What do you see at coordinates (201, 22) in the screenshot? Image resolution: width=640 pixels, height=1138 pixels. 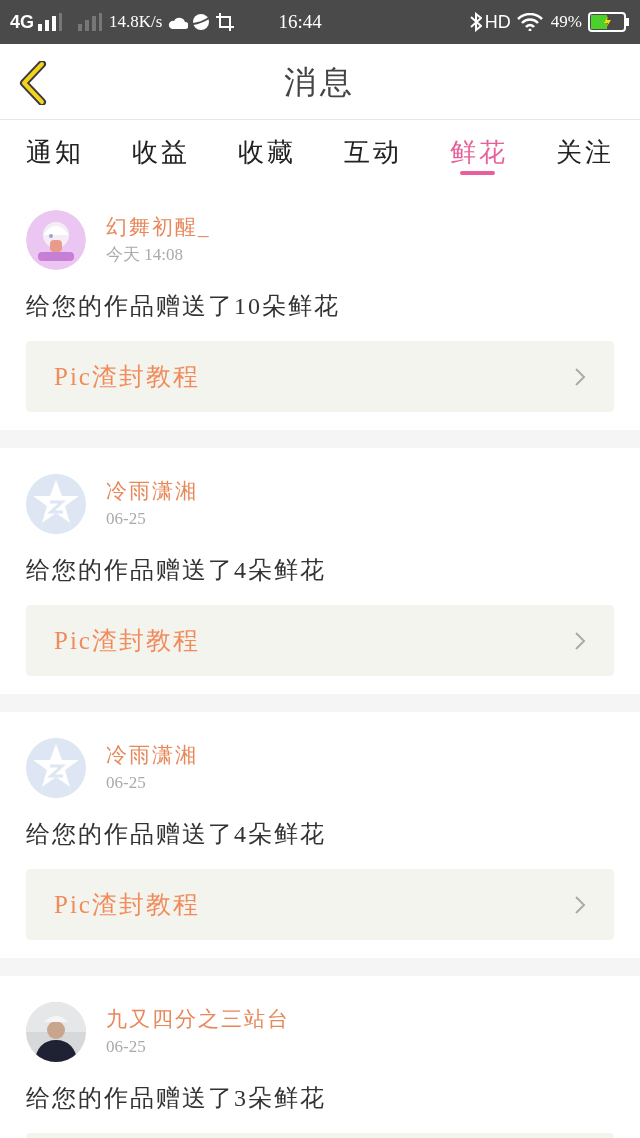 I see `planet-icon` at bounding box center [201, 22].